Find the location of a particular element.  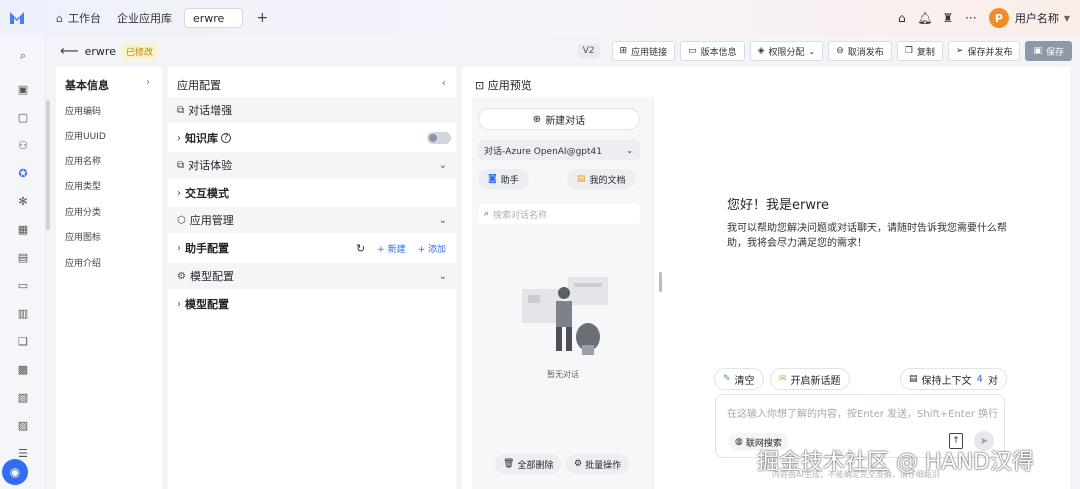

grid-icon: ▦ is located at coordinates (23, 229).